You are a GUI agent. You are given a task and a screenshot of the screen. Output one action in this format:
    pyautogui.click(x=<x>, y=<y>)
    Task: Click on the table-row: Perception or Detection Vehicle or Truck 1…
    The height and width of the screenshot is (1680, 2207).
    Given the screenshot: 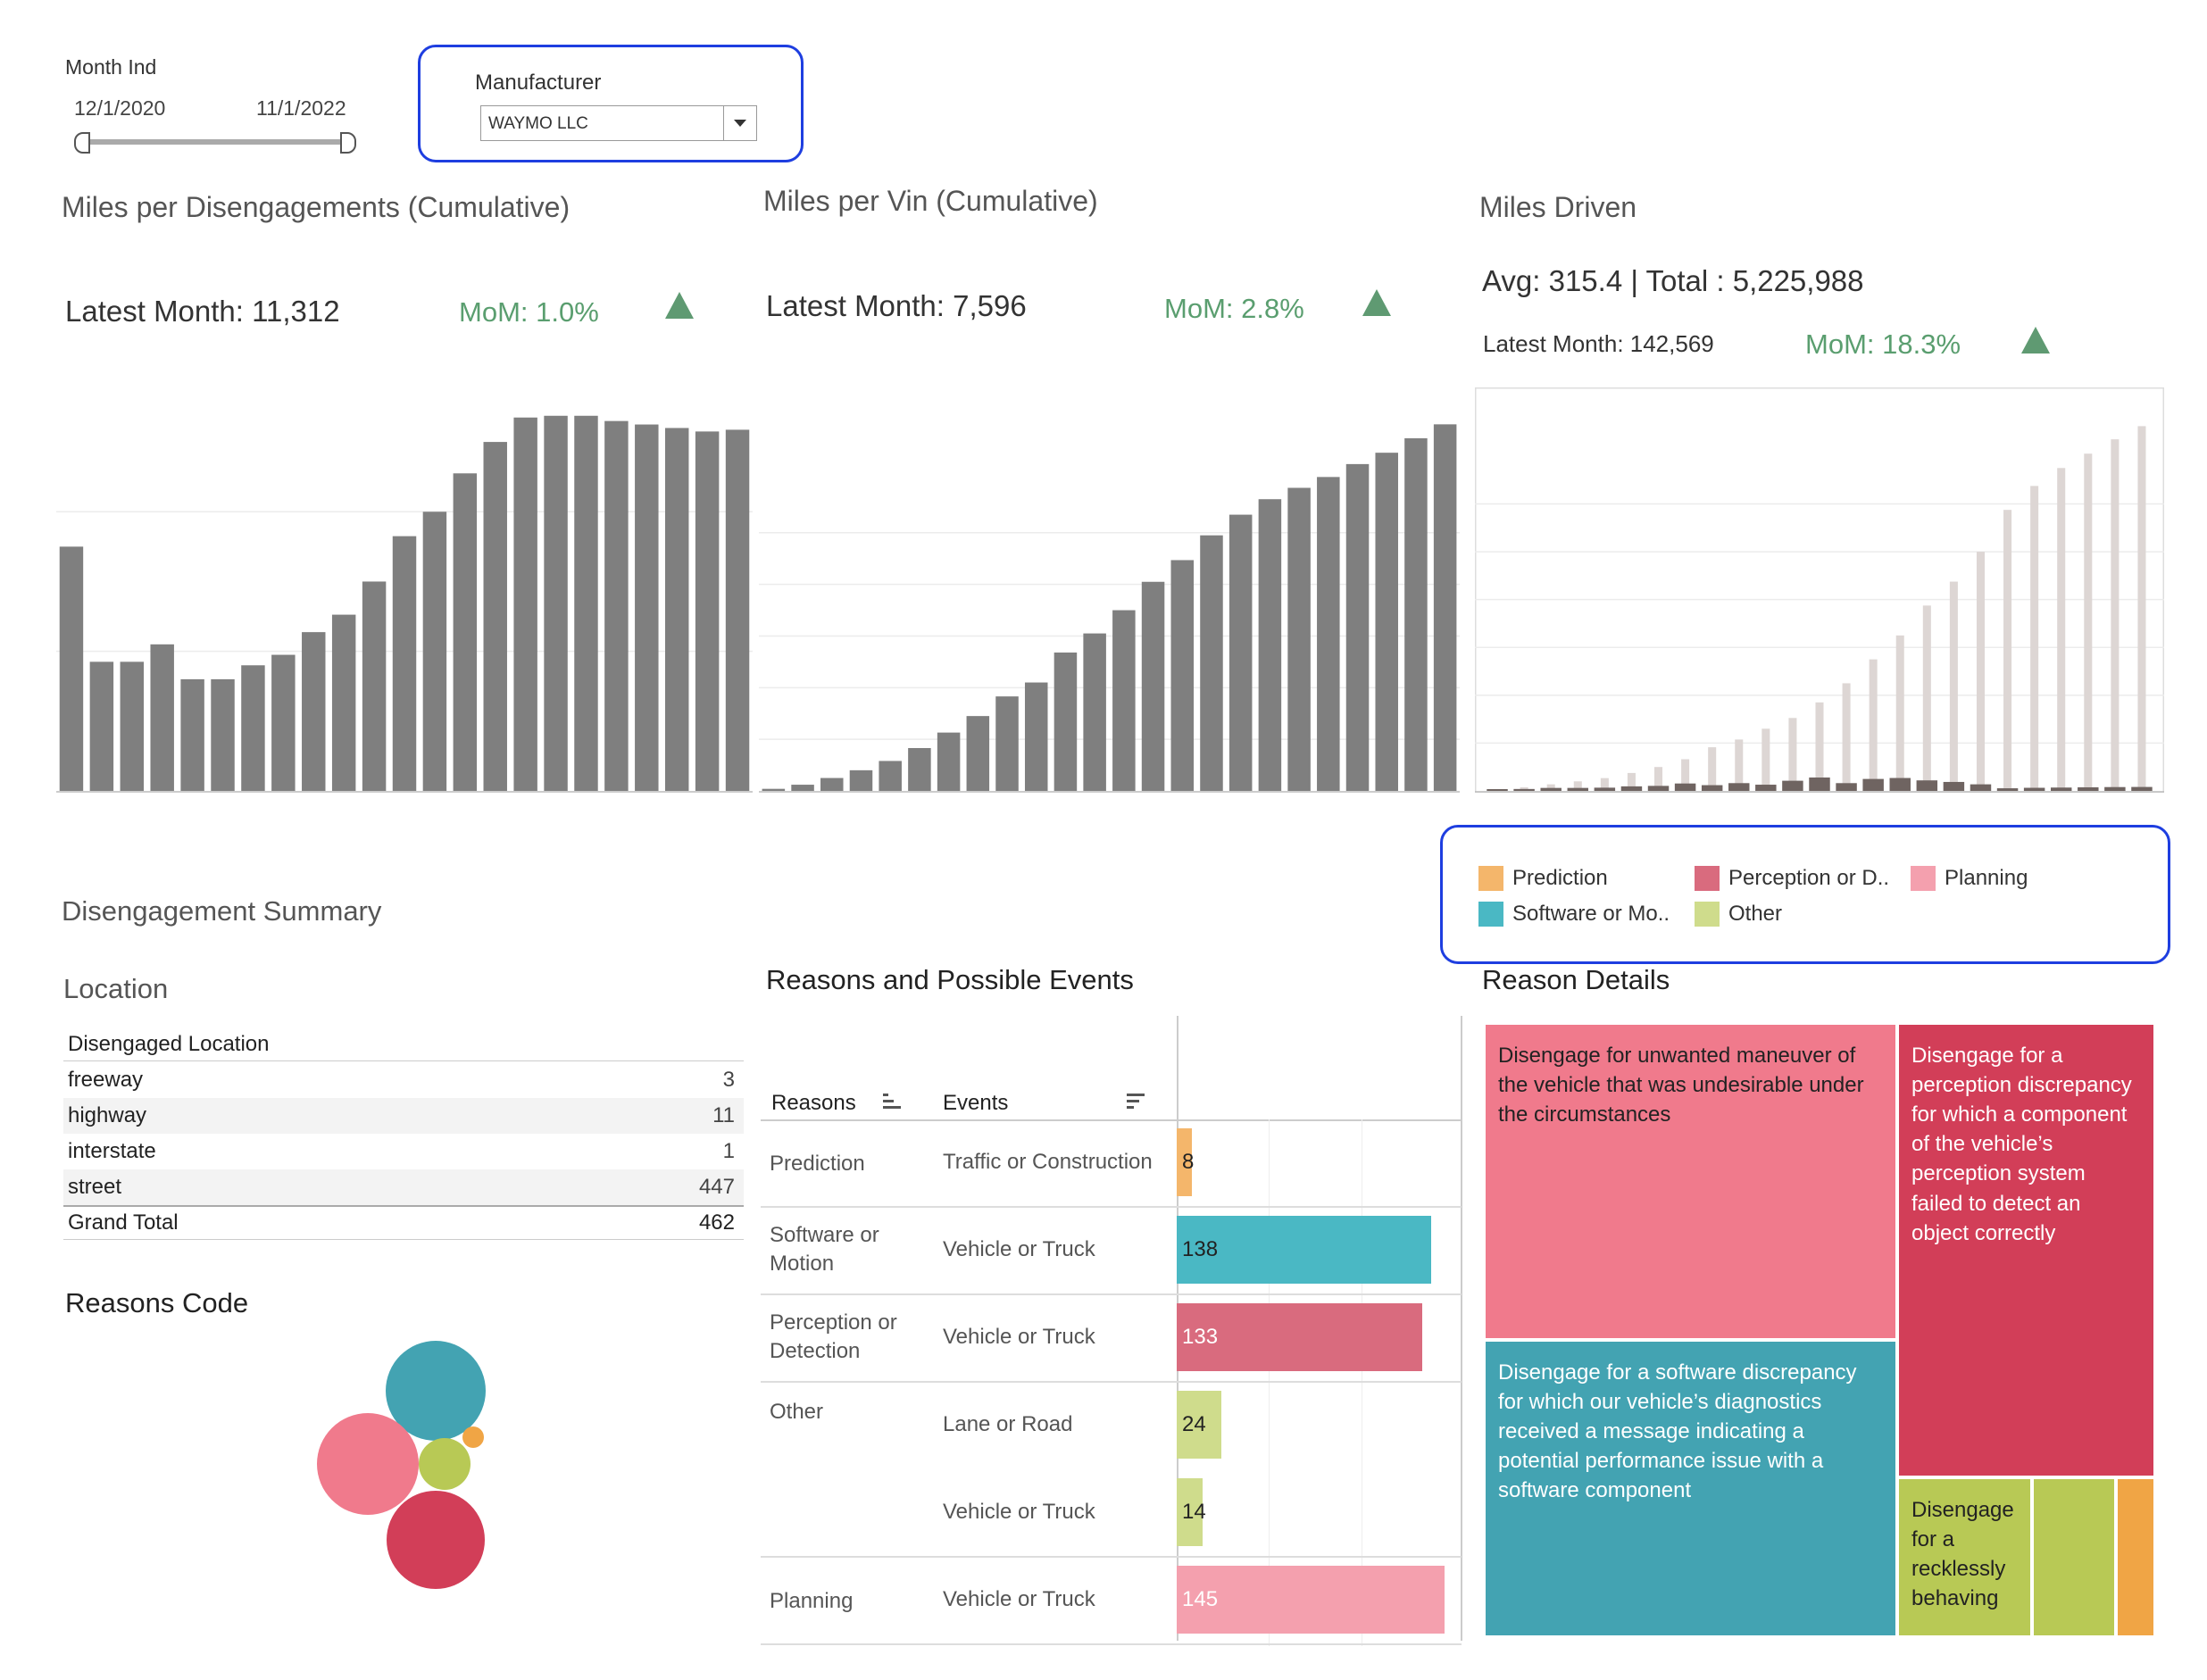 What is the action you would take?
    pyautogui.click(x=1111, y=1338)
    